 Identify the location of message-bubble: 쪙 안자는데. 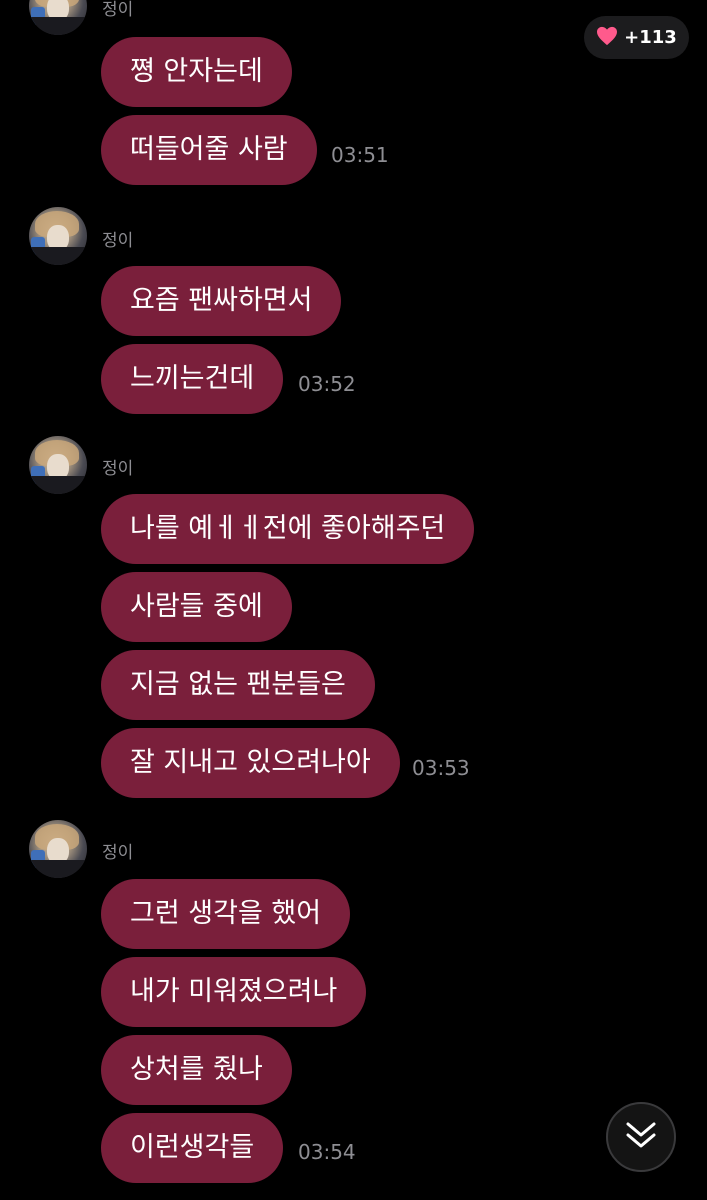
(196, 72).